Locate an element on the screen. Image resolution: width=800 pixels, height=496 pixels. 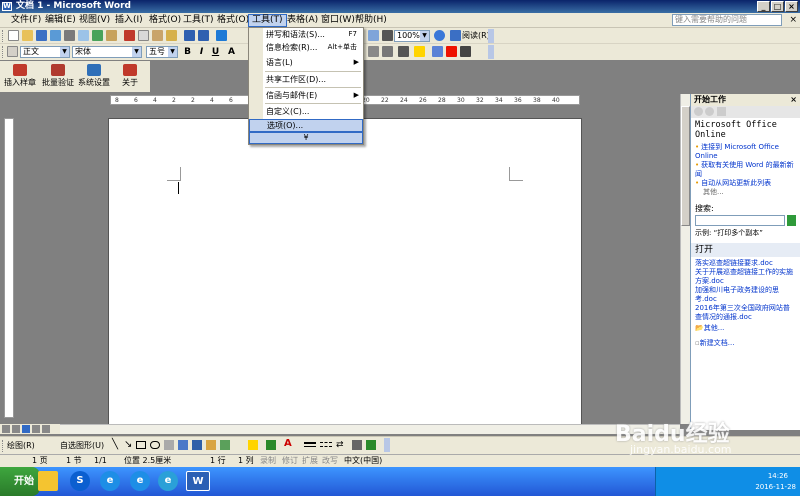
clipart-icon is located at coordinates (211, 445).